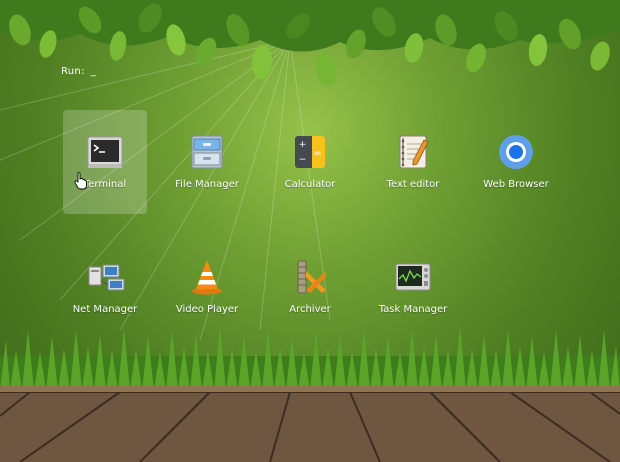  Describe the element at coordinates (413, 184) in the screenshot. I see `app-label: Text editor` at that location.